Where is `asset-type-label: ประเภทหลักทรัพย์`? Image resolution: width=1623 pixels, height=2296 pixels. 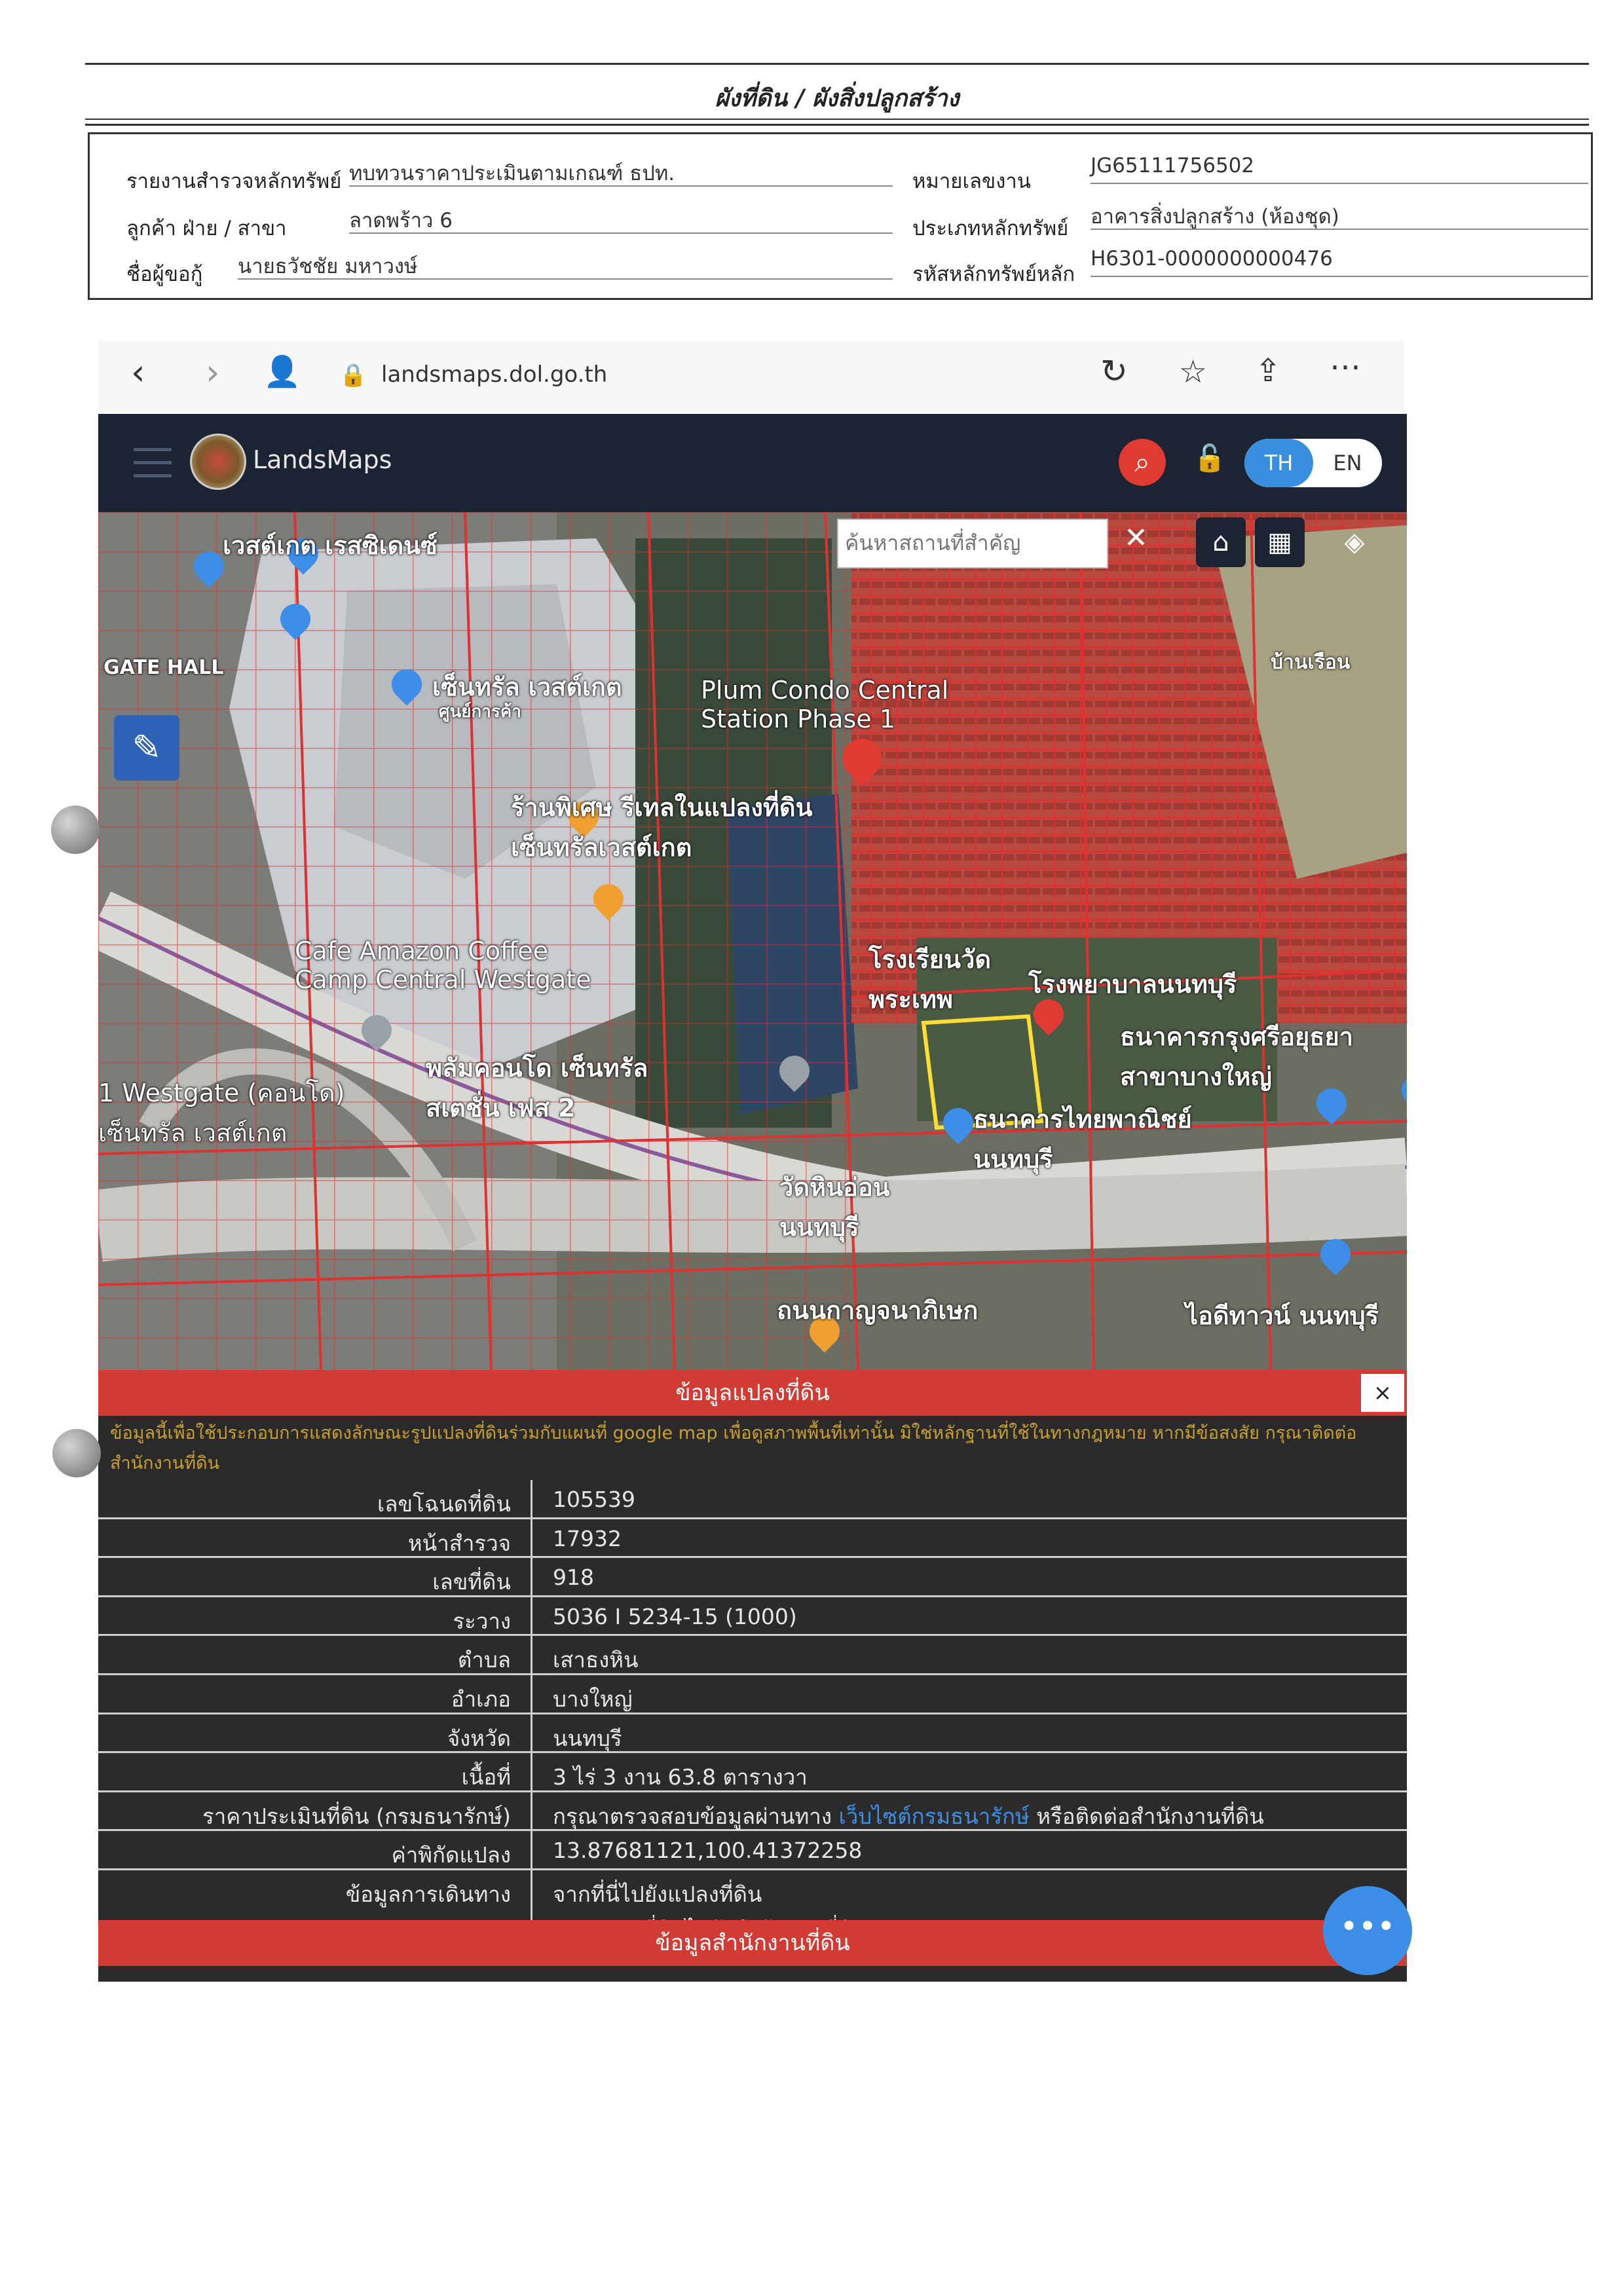
asset-type-label: ประเภทหลักทรัพย์ is located at coordinates (990, 229).